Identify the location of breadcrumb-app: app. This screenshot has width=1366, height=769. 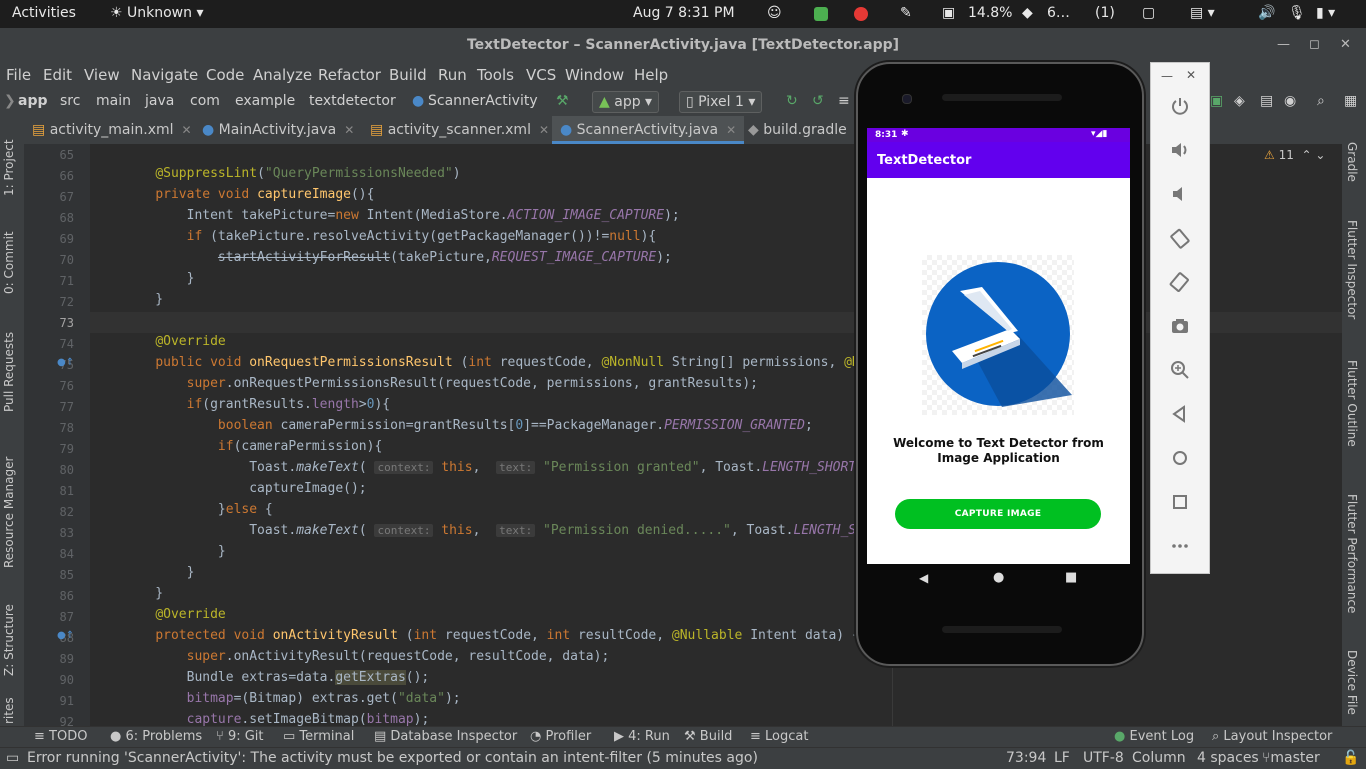
(33, 101).